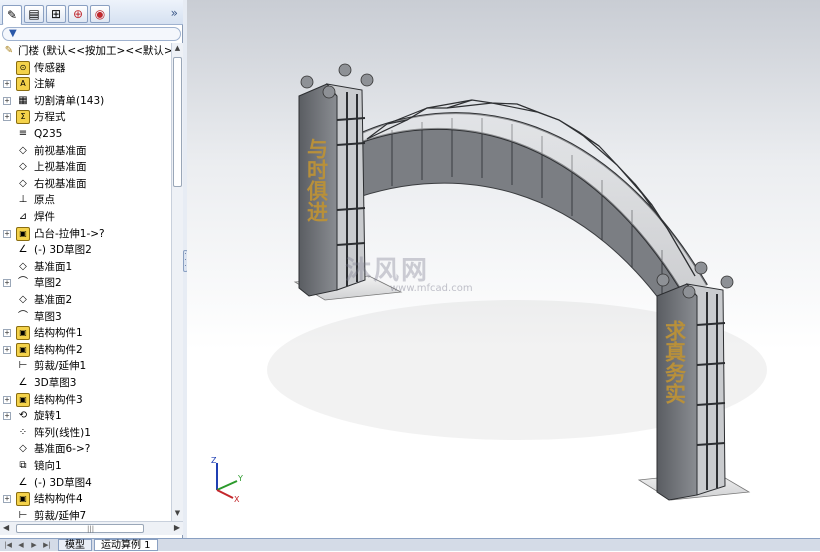  Describe the element at coordinates (85, 499) in the screenshot. I see `tree-item: + ▣ 结构构件4` at that location.